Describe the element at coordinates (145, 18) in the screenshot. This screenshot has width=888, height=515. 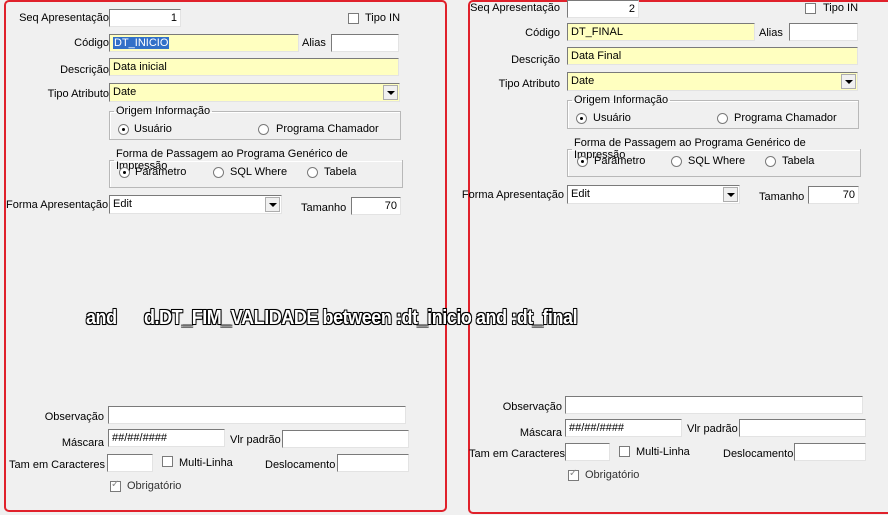
I see `seq-input: 1` at that location.